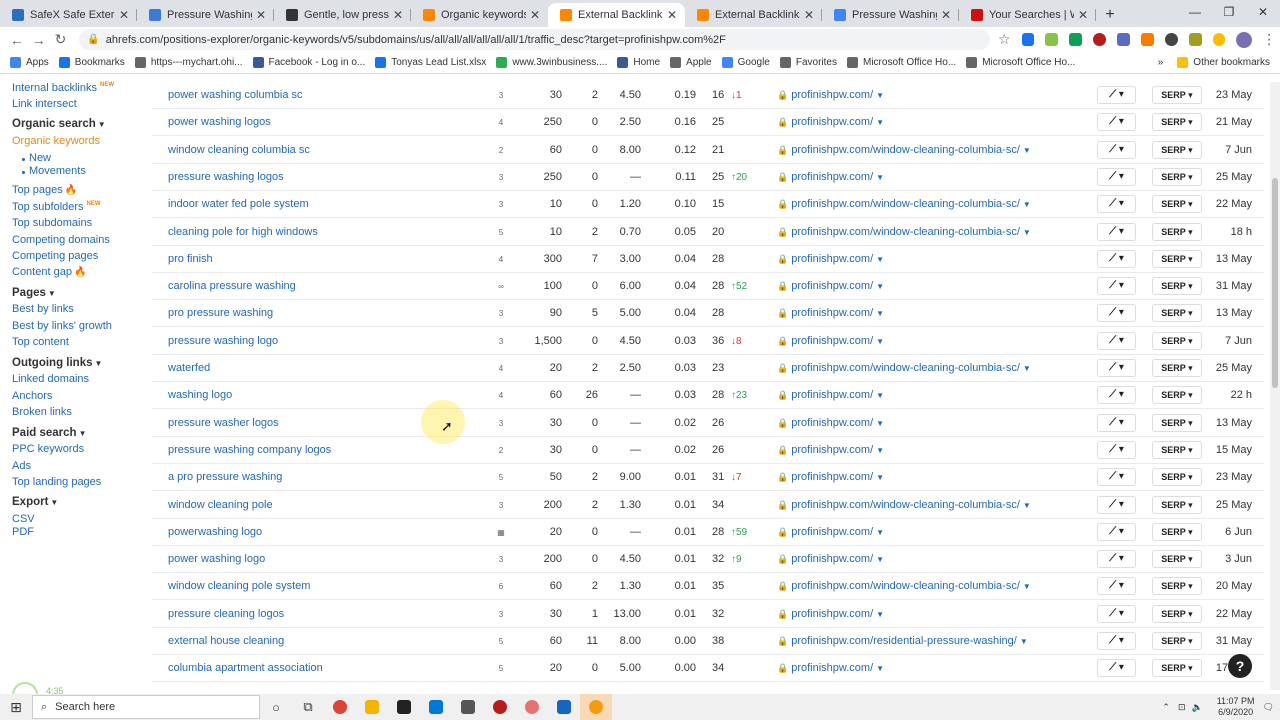 This screenshot has width=1280, height=720. Describe the element at coordinates (44, 190) in the screenshot. I see `sidebar-item-top-pages: Top pages 🔥` at that location.